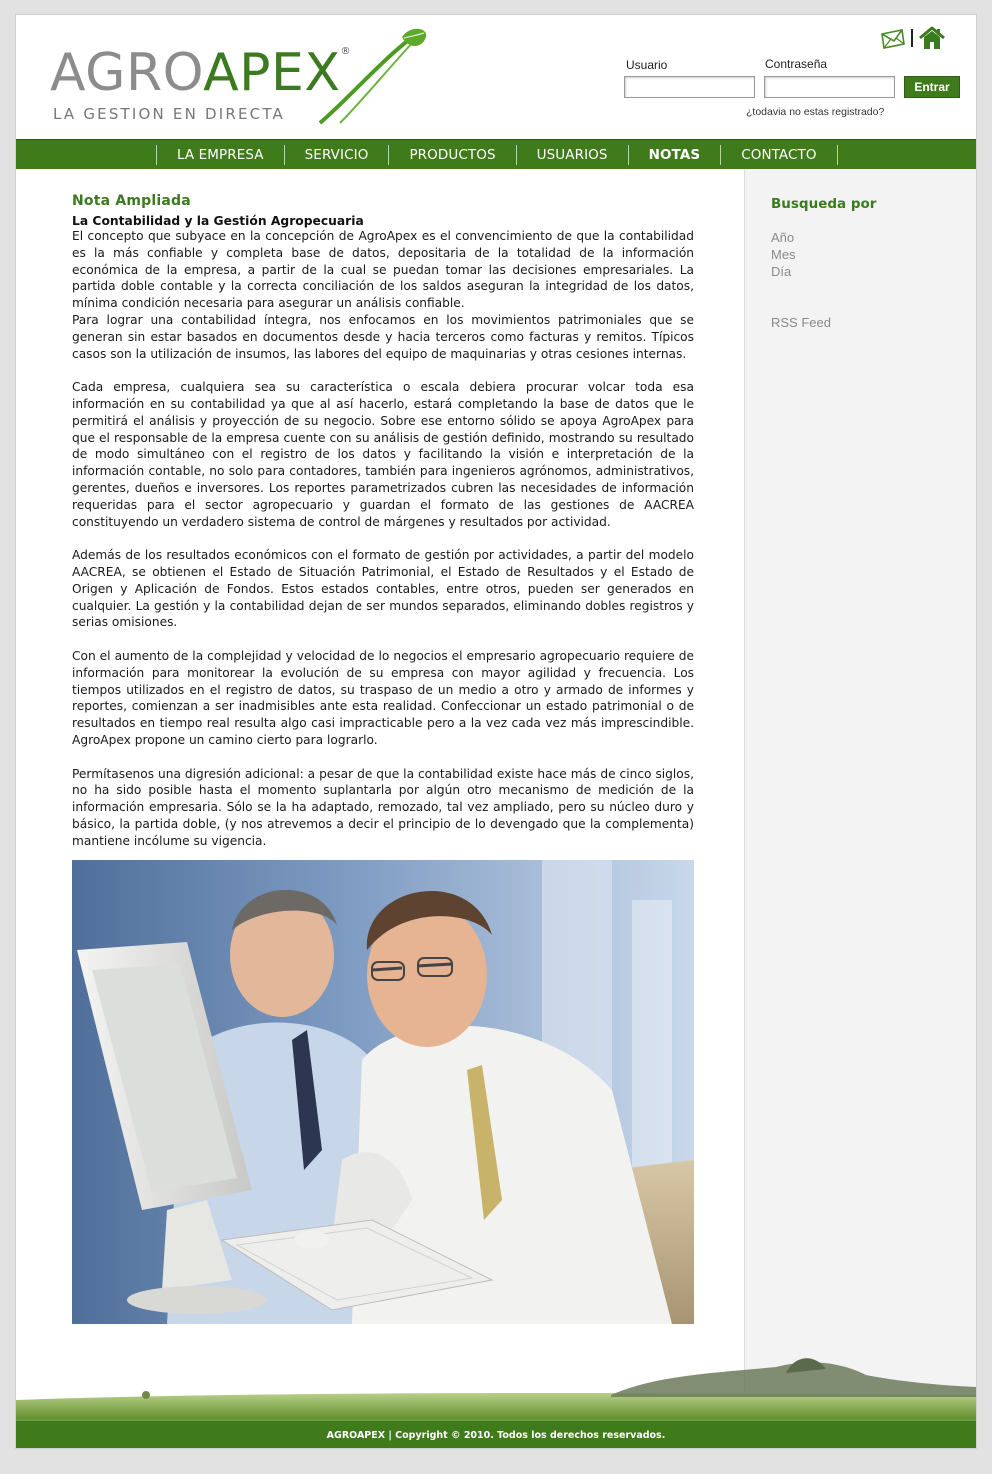  I want to click on filter-year-link: Año, so click(782, 237).